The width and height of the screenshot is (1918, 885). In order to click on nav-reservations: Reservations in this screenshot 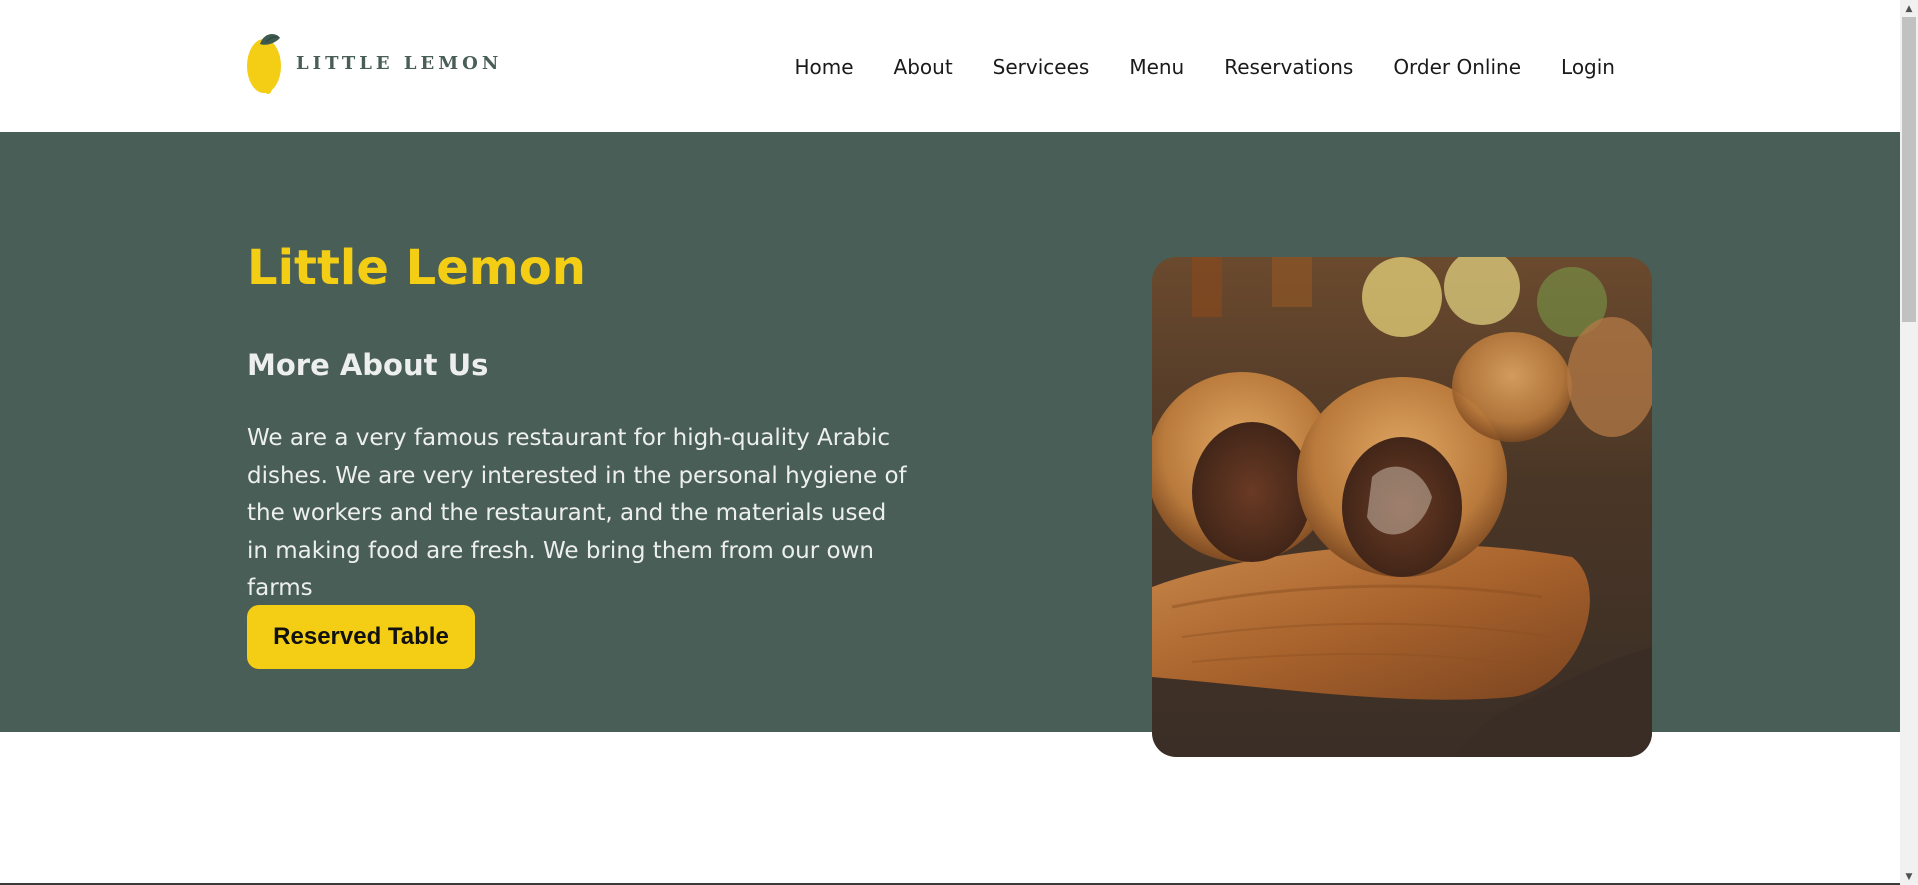, I will do `click(1288, 67)`.